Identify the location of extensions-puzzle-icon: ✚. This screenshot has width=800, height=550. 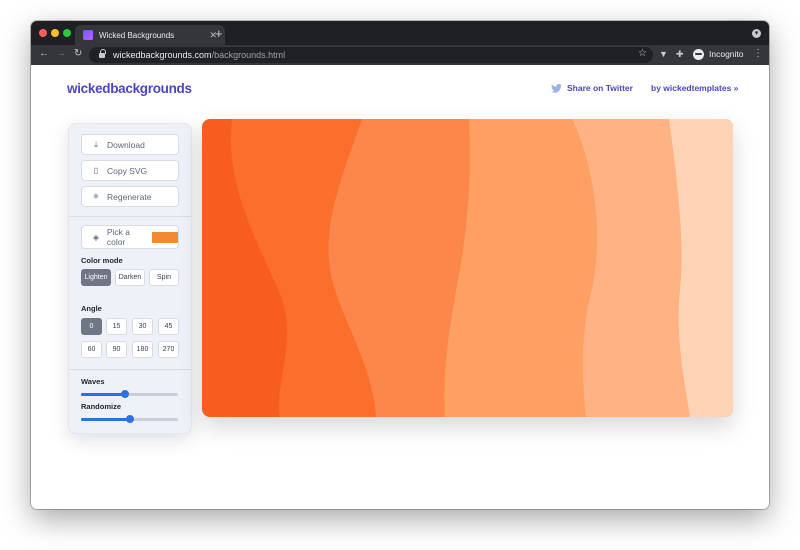
(680, 54).